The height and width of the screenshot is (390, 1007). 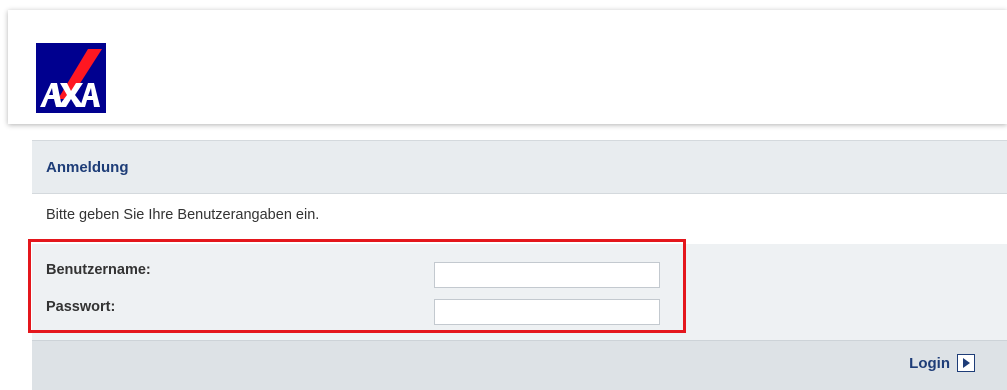 I want to click on username-label: Benutzername:, so click(x=98, y=270).